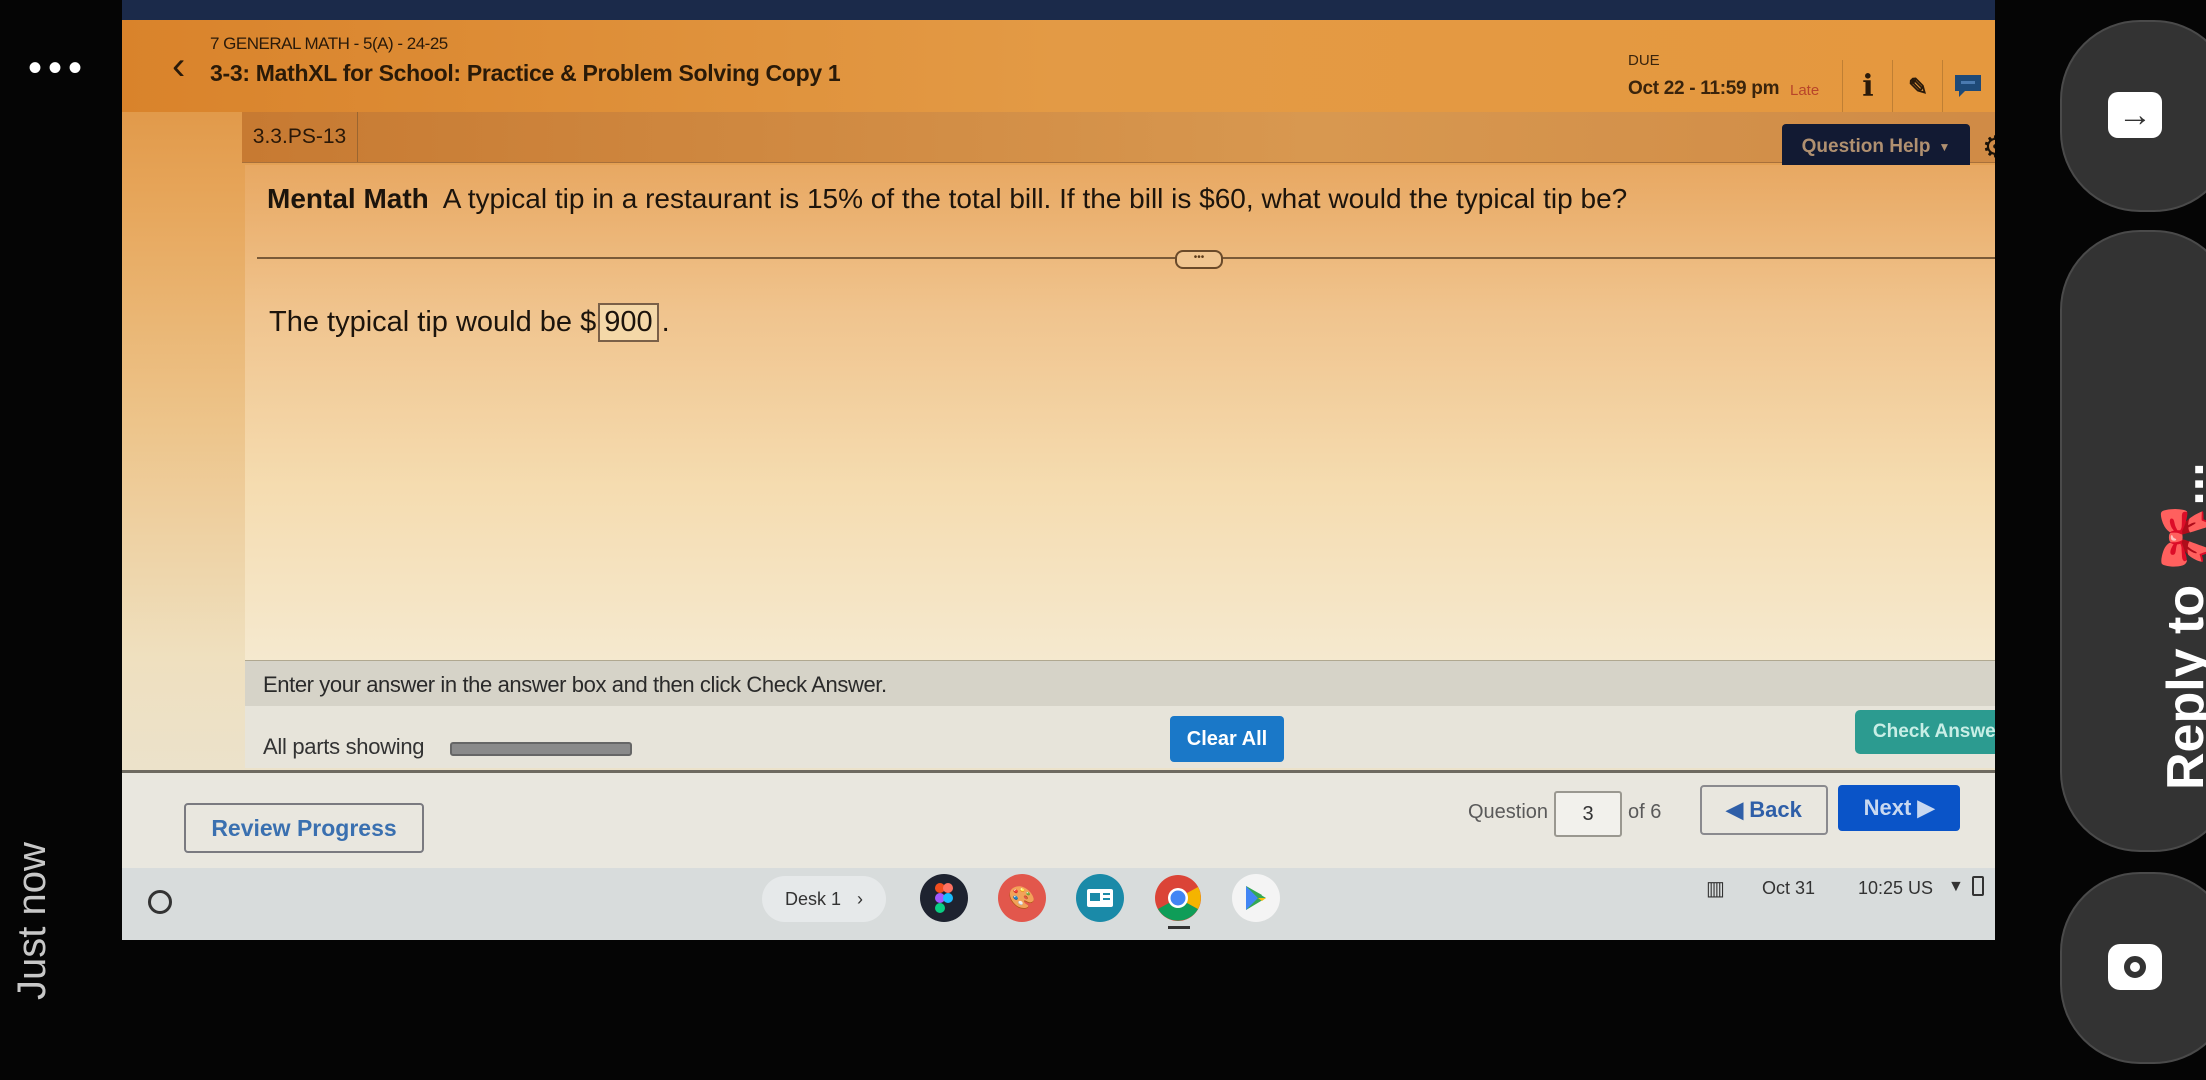 This screenshot has height=1080, width=2206. Describe the element at coordinates (1978, 886) in the screenshot. I see `battery-icon` at that location.